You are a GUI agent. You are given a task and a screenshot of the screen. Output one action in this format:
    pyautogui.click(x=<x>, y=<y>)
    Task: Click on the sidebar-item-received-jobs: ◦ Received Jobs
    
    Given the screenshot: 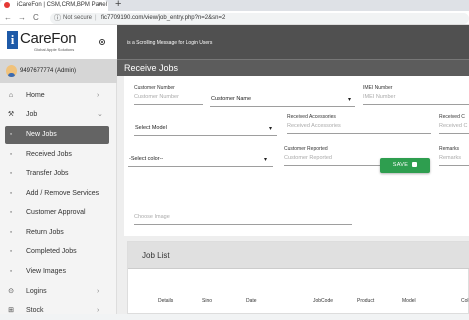 What is the action you would take?
    pyautogui.click(x=58, y=154)
    